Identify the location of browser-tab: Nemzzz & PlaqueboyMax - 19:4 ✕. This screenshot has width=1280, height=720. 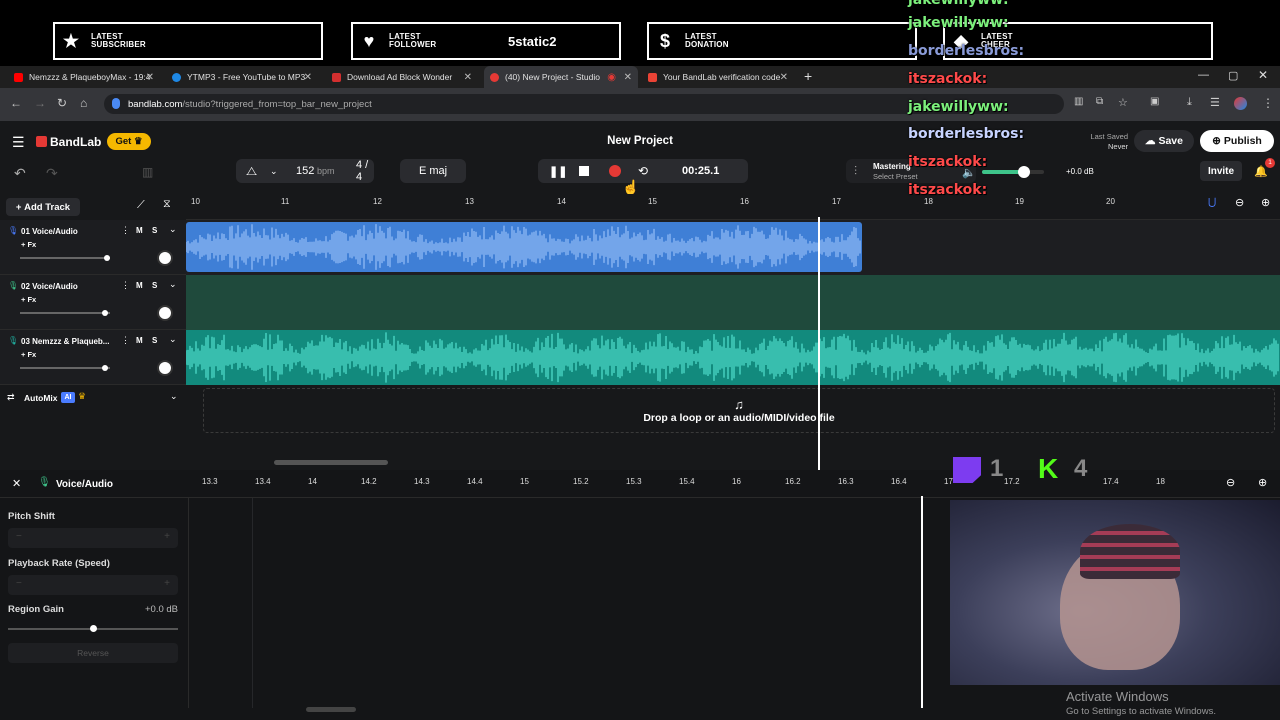
(84, 77).